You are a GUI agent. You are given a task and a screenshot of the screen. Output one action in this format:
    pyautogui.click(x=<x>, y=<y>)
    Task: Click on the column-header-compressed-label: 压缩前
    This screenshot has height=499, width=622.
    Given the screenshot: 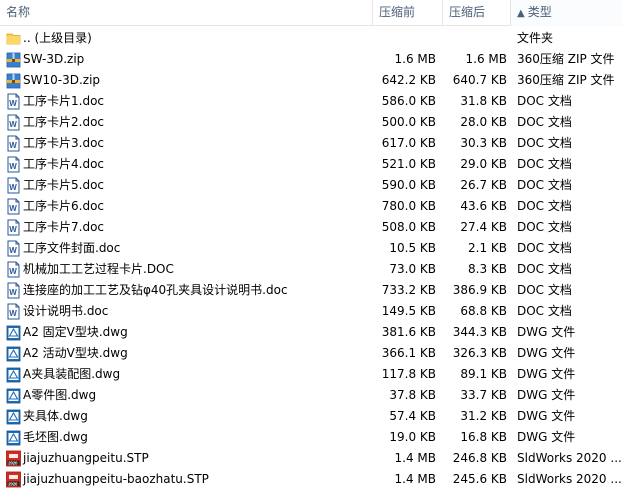 What is the action you would take?
    pyautogui.click(x=397, y=12)
    